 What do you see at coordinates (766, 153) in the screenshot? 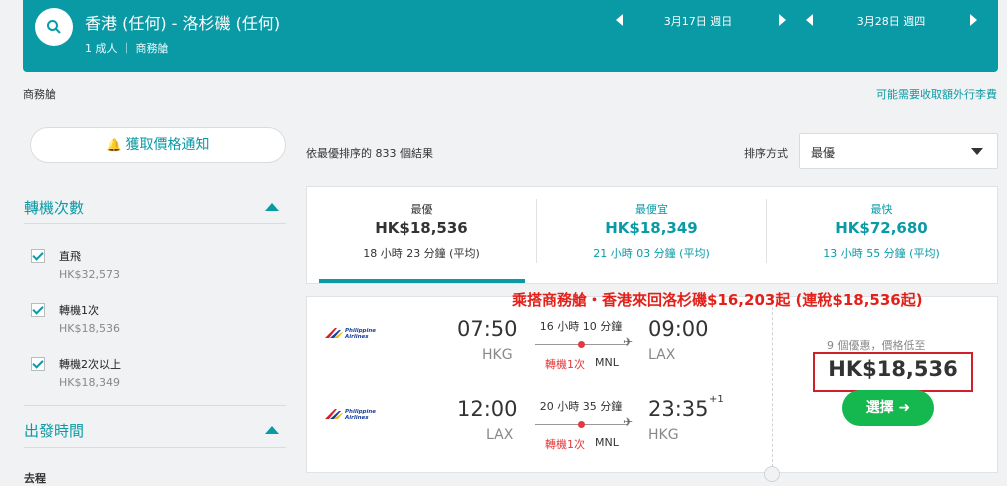
I see `sort-label: 排序方式` at bounding box center [766, 153].